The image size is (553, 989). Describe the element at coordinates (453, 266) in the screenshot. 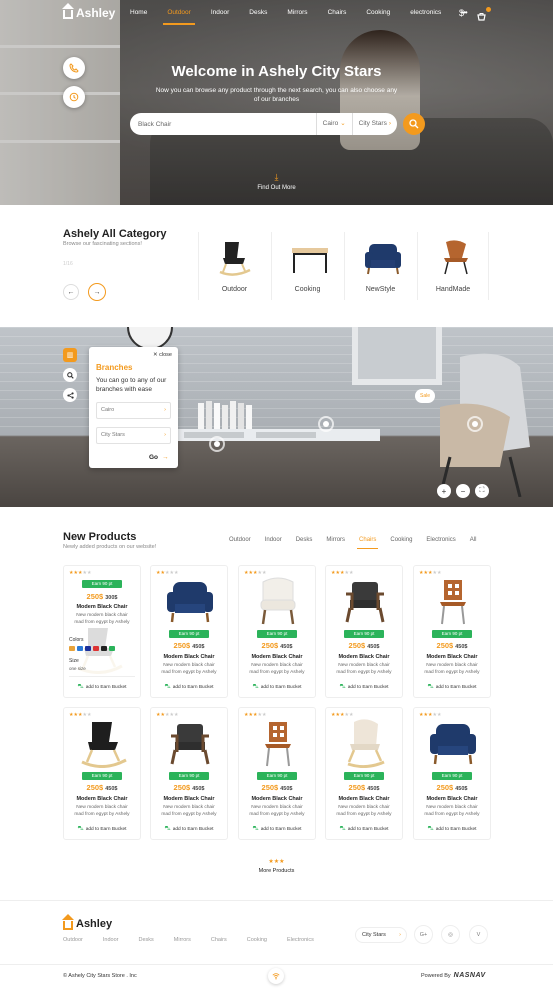

I see `category-card-handmade: HandMade` at that location.